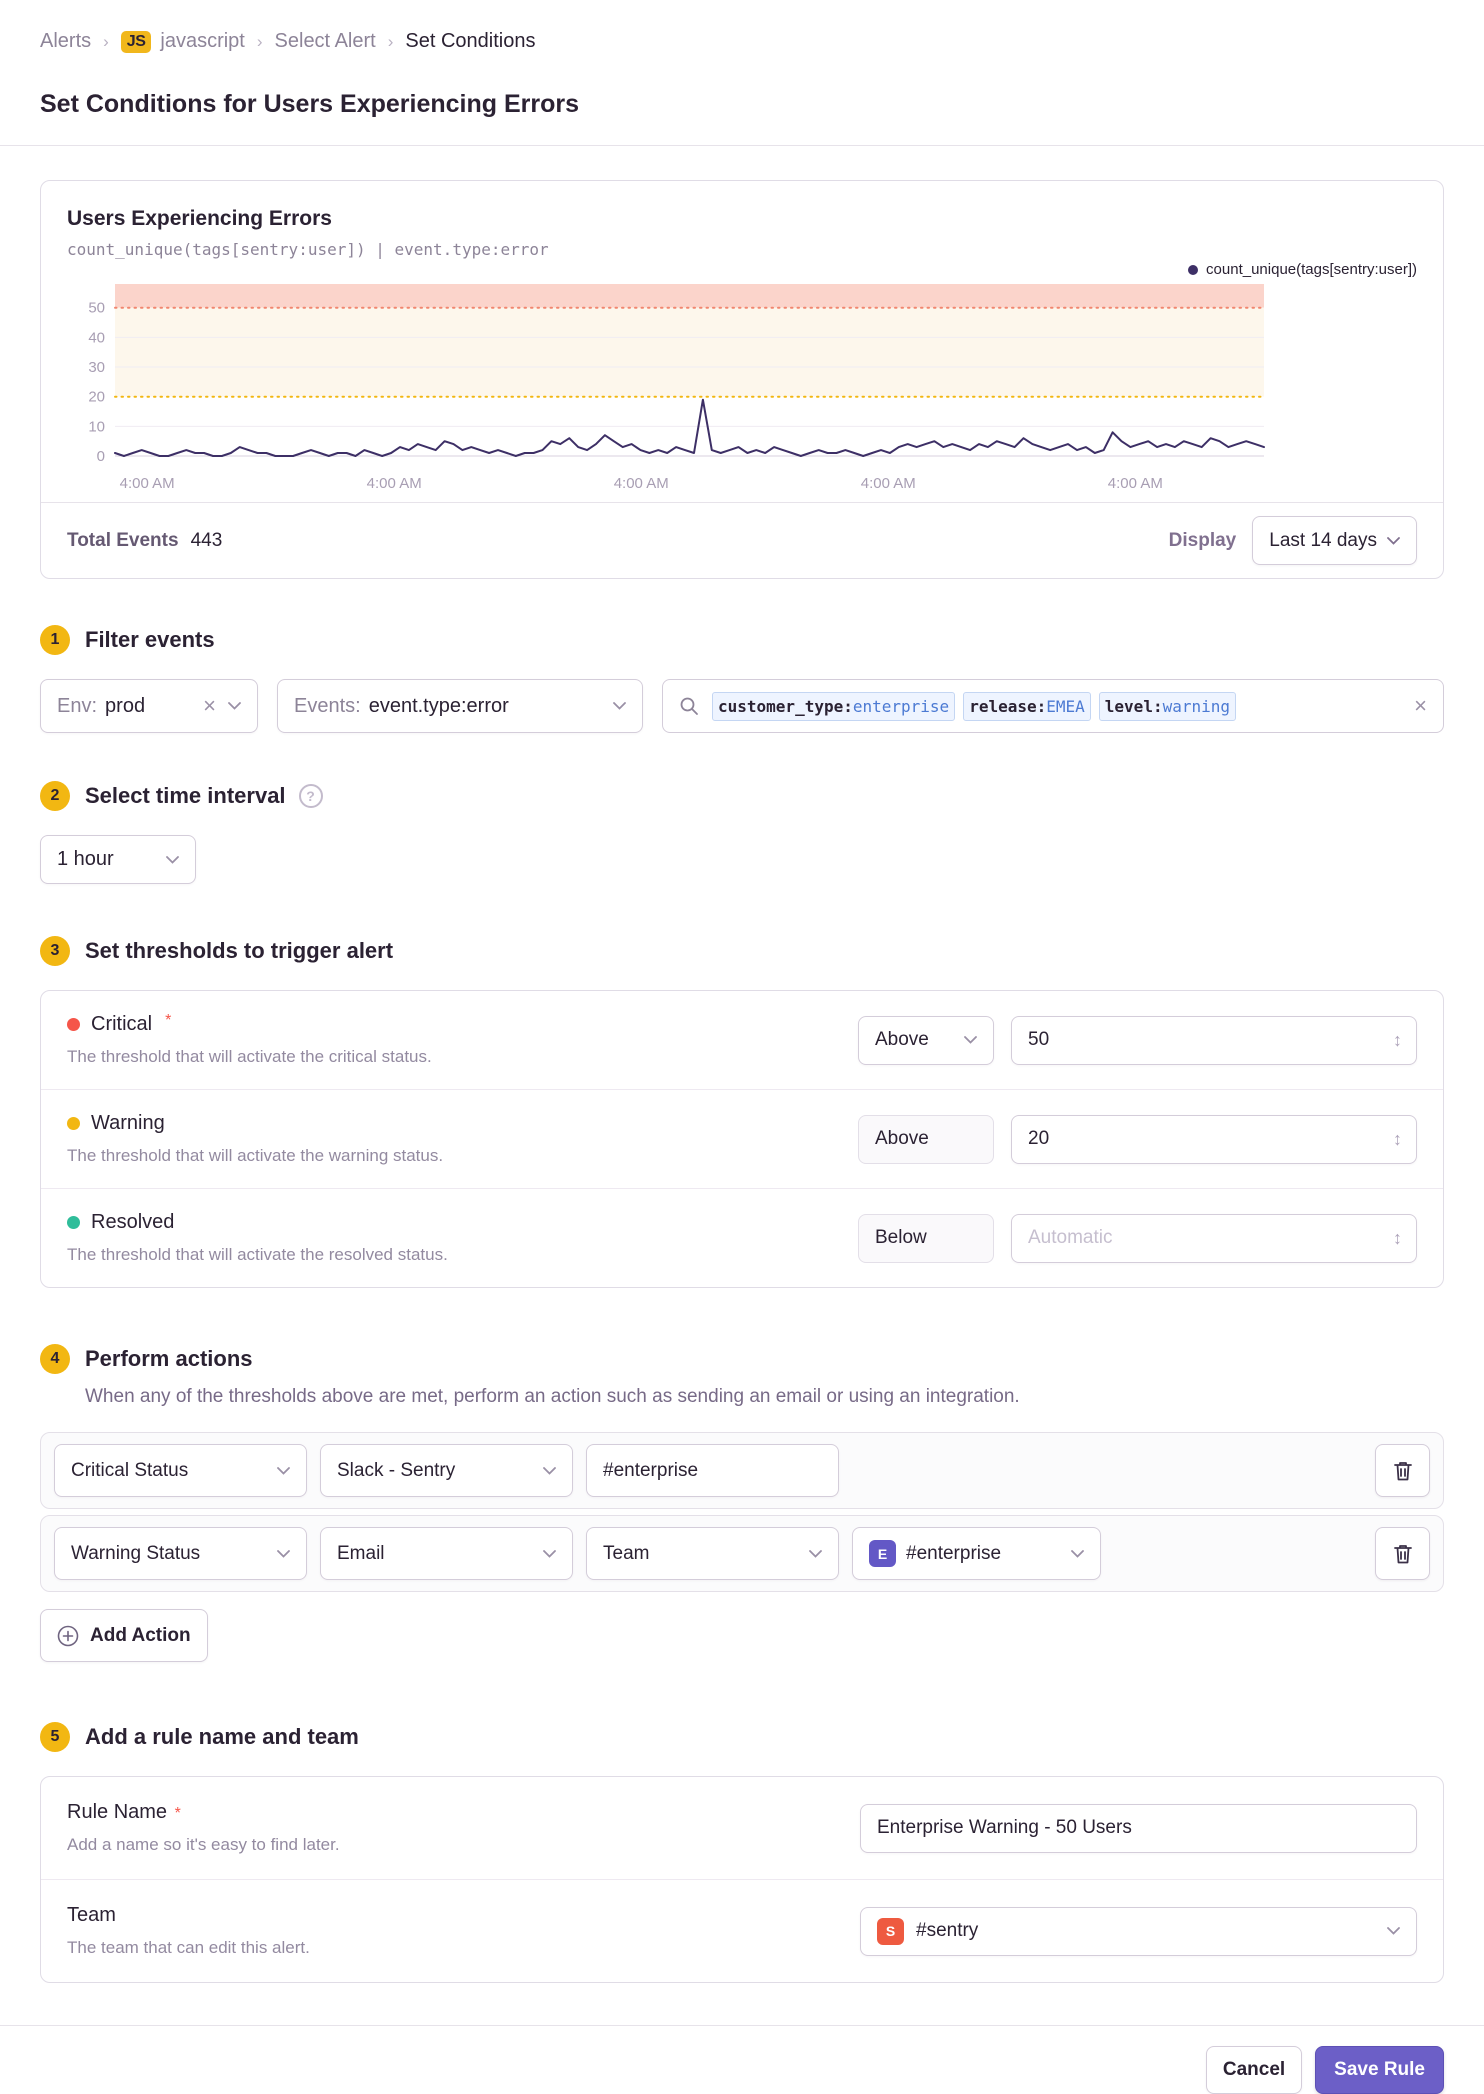  Describe the element at coordinates (1008, 706) in the screenshot. I see `token-key: release:` at that location.